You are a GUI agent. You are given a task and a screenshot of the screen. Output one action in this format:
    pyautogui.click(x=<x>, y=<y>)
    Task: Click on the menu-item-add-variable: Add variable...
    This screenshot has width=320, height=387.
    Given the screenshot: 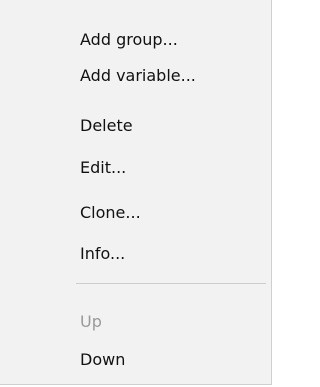 What is the action you would take?
    pyautogui.click(x=135, y=76)
    